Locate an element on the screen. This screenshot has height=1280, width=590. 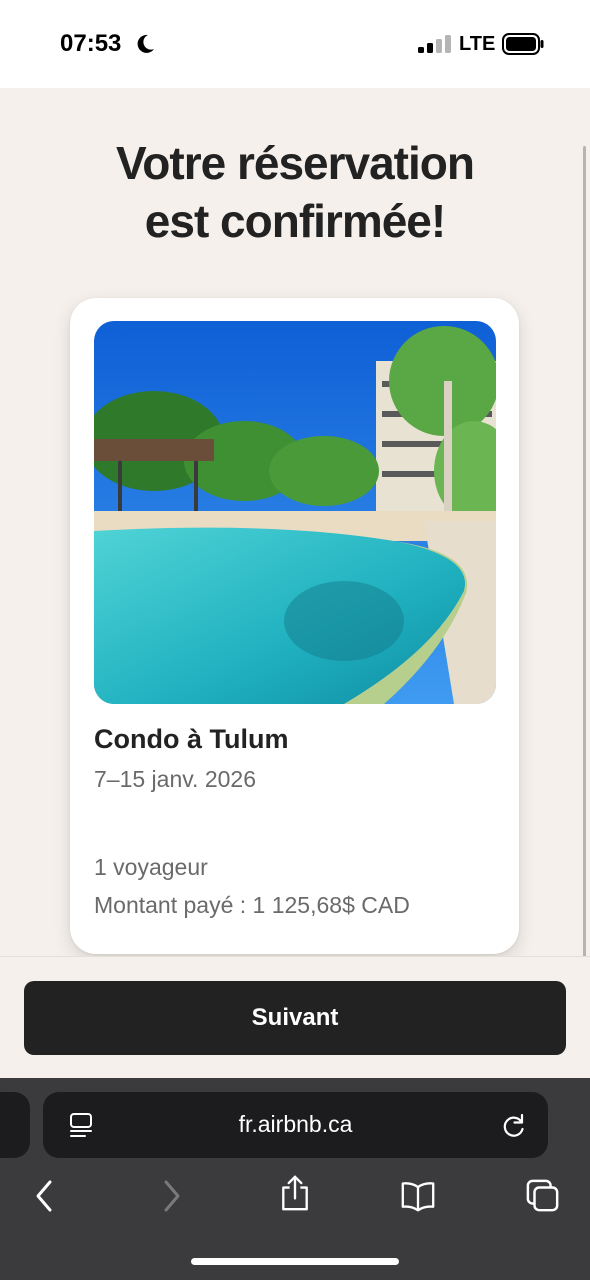
address-bar: fr.airbnb.ca is located at coordinates (295, 1125).